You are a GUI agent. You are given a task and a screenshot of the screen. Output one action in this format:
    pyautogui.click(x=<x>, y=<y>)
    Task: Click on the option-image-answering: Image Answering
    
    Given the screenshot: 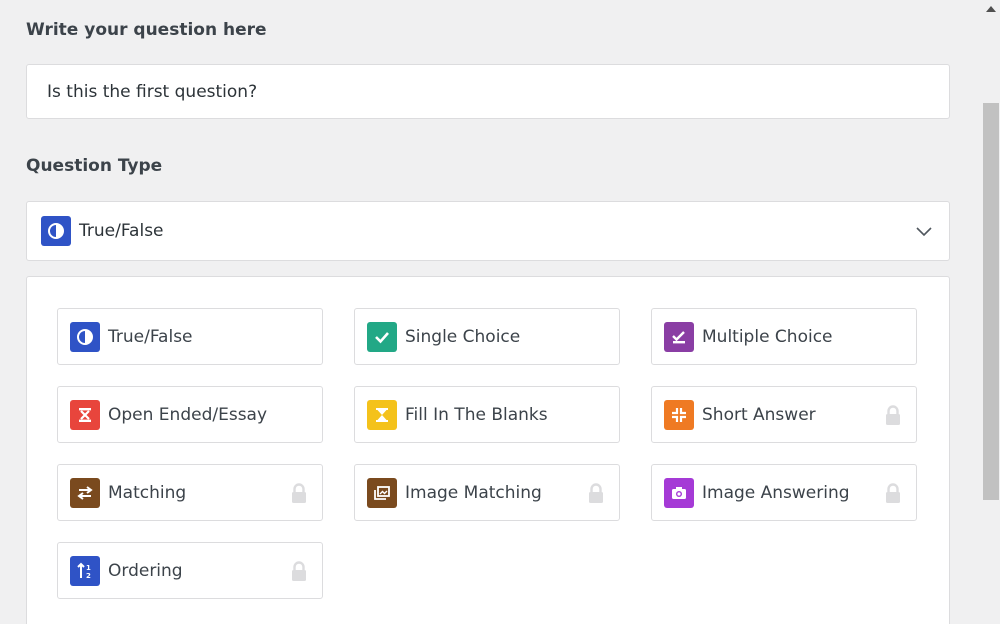 What is the action you would take?
    pyautogui.click(x=784, y=492)
    